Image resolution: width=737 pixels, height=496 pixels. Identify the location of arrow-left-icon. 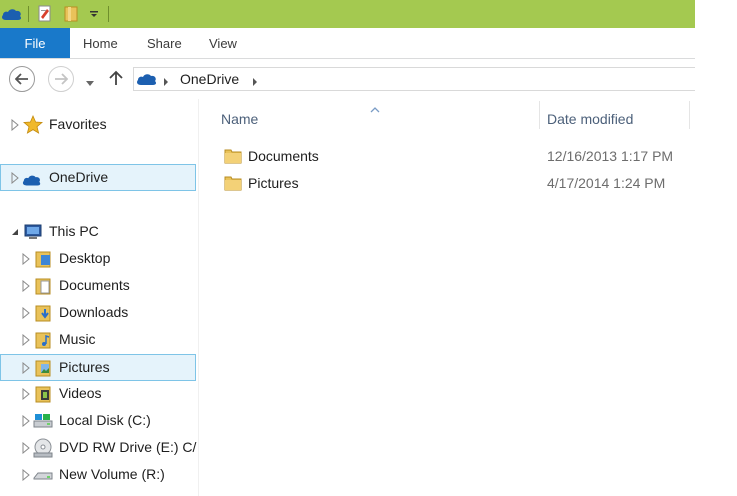
(21, 79).